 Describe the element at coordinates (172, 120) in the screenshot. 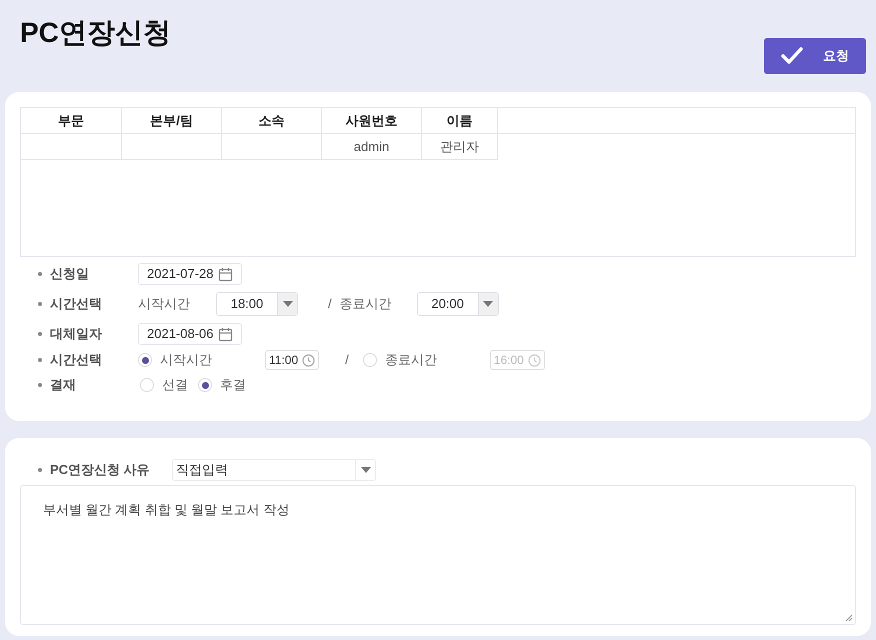

I see `column-header: 본부/팀` at that location.